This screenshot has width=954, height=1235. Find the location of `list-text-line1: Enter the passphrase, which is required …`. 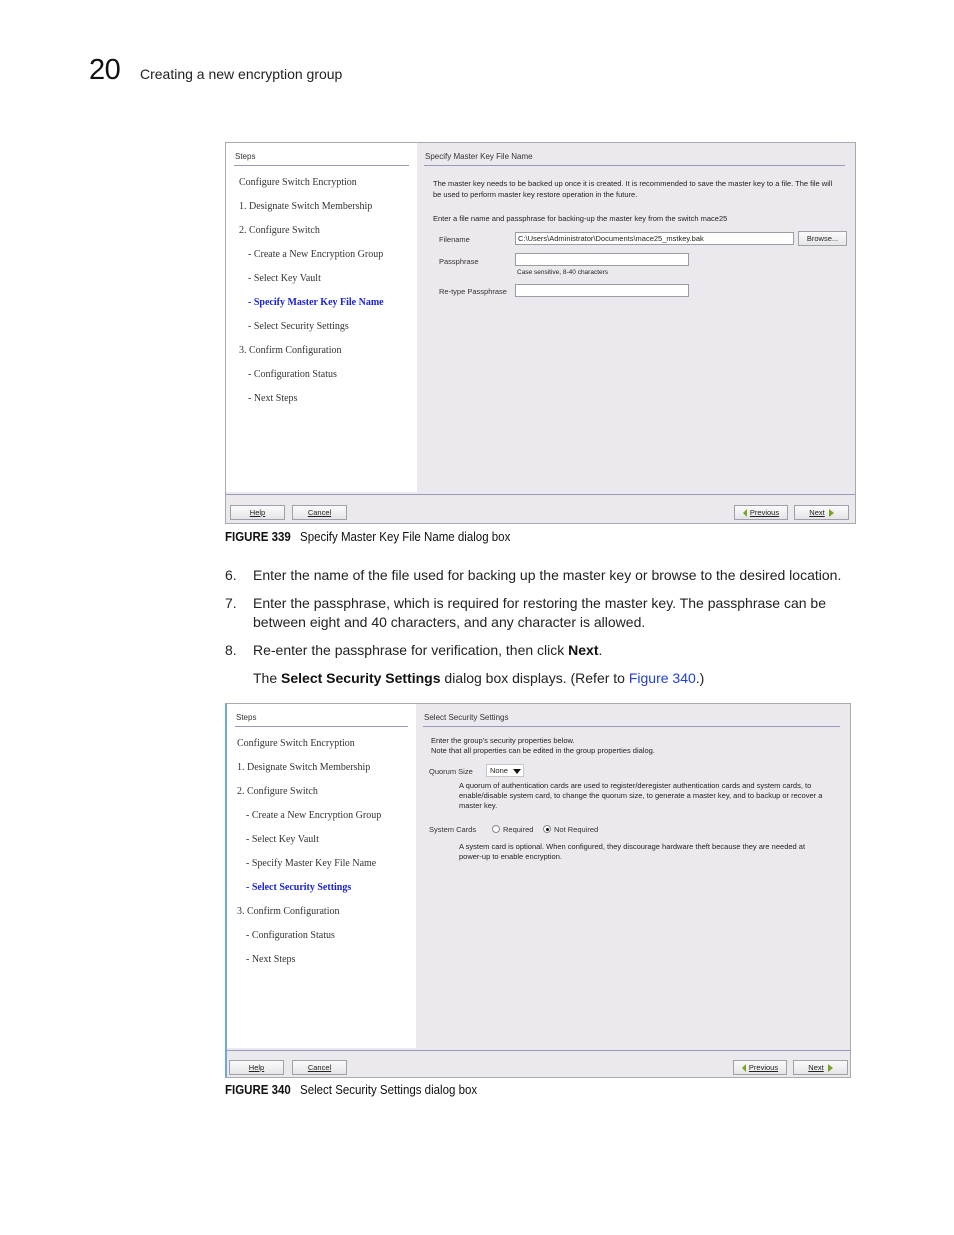

list-text-line1: Enter the passphrase, which is required … is located at coordinates (540, 603).